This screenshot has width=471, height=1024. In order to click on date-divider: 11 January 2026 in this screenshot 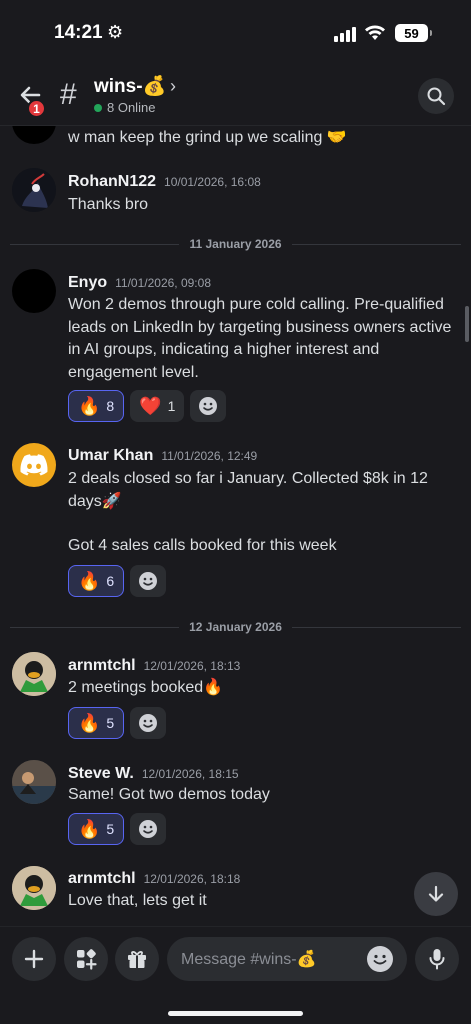, I will do `click(236, 244)`.